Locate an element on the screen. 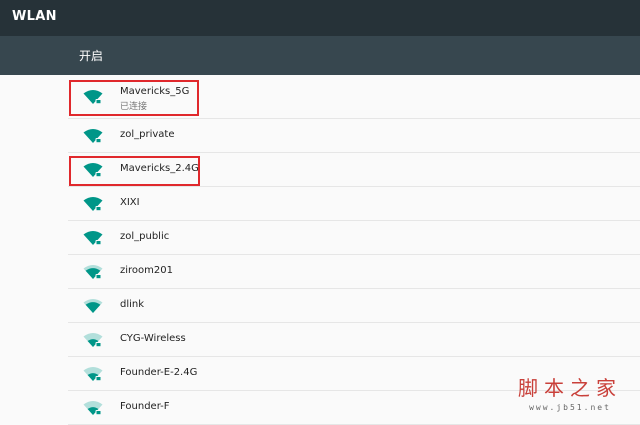  network-ssid: XIXI is located at coordinates (130, 202).